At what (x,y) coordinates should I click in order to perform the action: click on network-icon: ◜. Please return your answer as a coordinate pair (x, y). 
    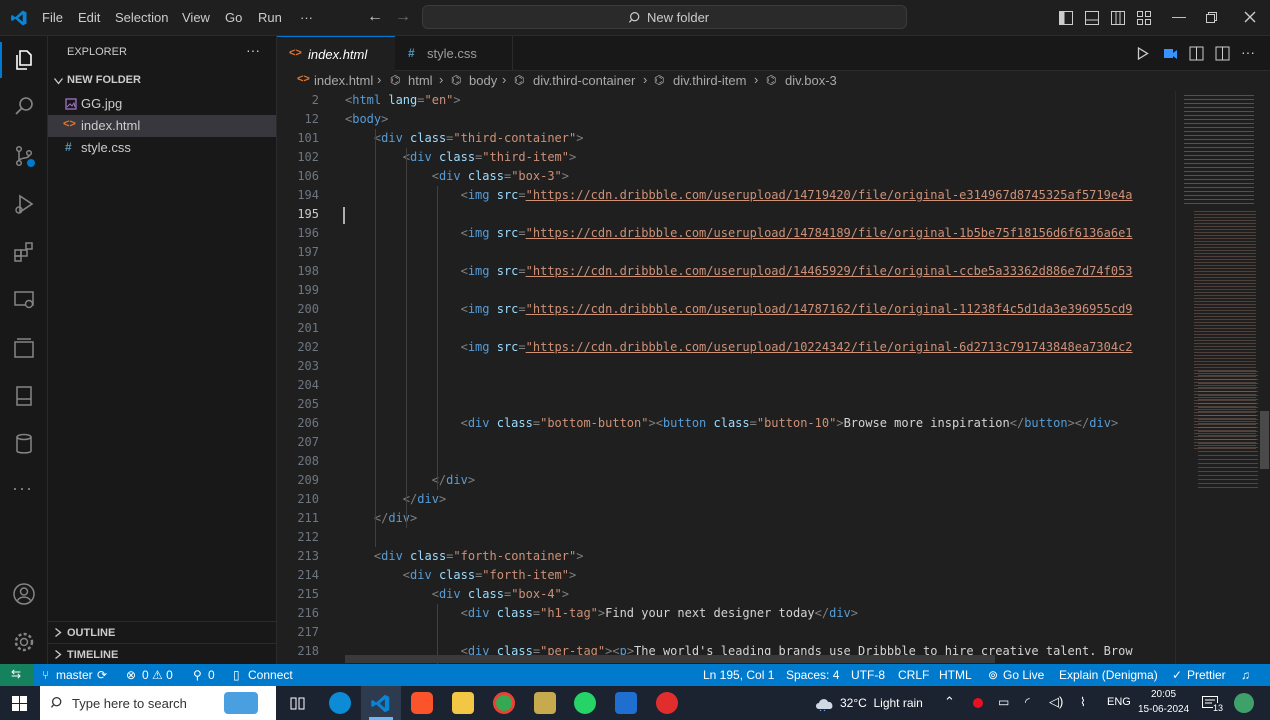
    Looking at the image, I should click on (1027, 702).